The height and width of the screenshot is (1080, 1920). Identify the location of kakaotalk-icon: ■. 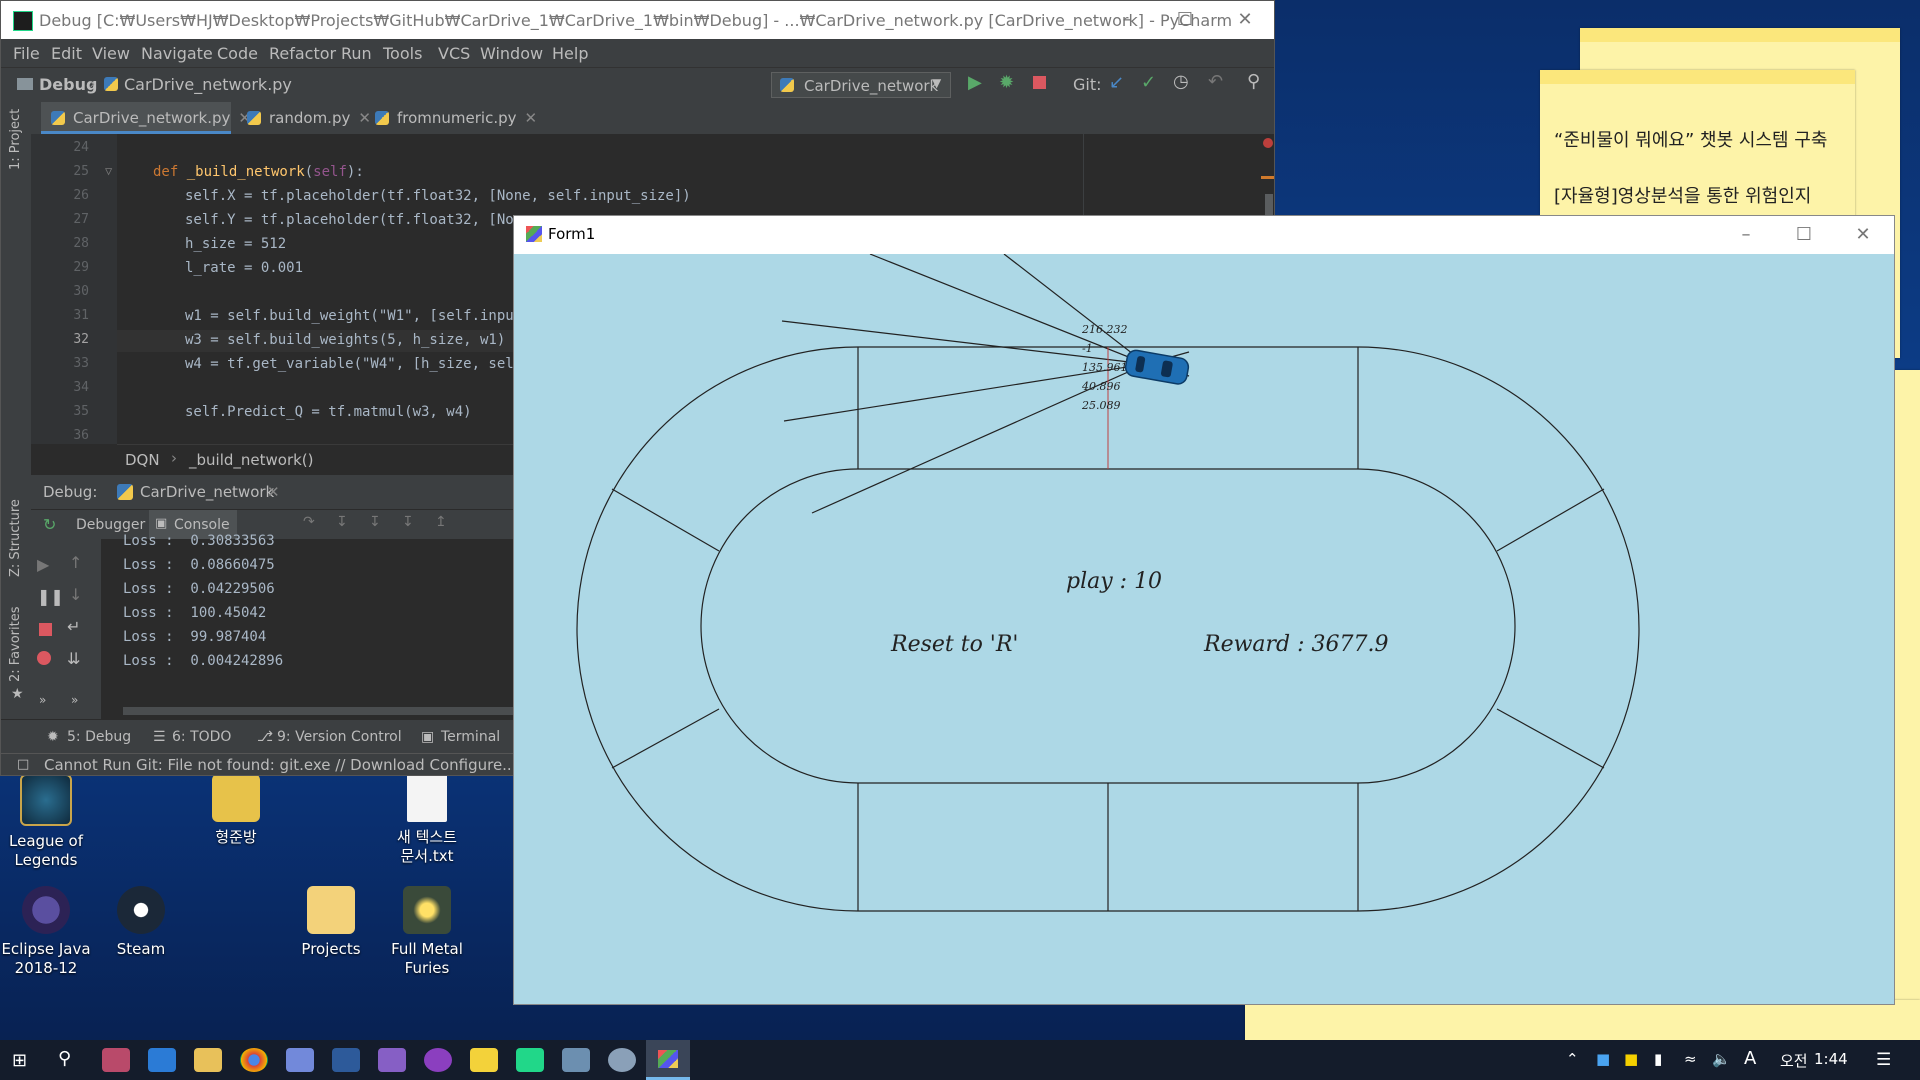
(1631, 1059).